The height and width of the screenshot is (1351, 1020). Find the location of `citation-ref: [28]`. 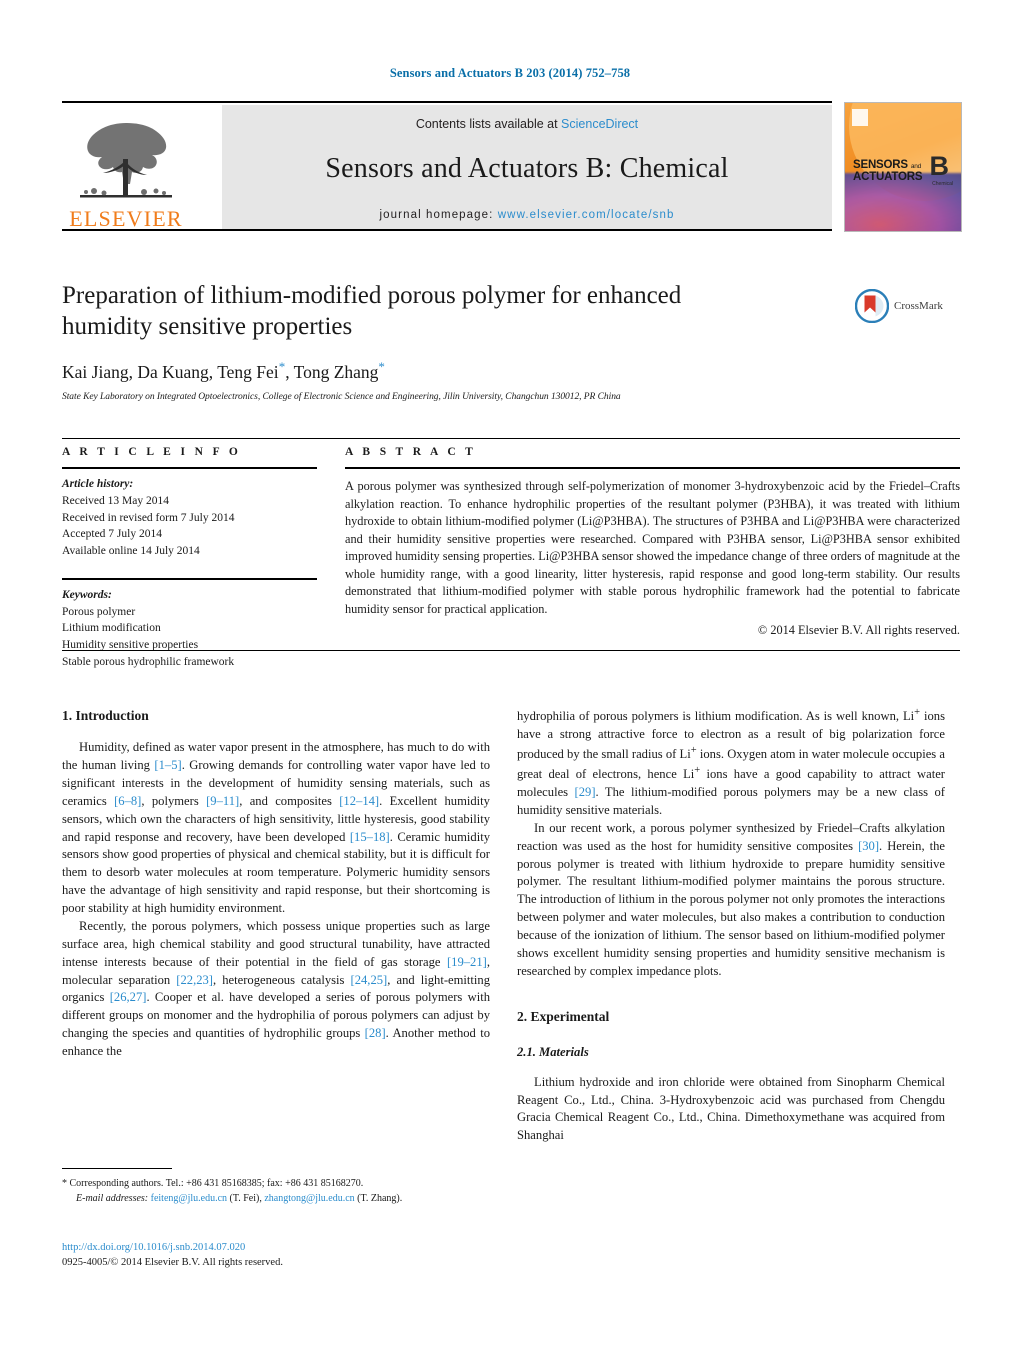

citation-ref: [28] is located at coordinates (375, 1033).